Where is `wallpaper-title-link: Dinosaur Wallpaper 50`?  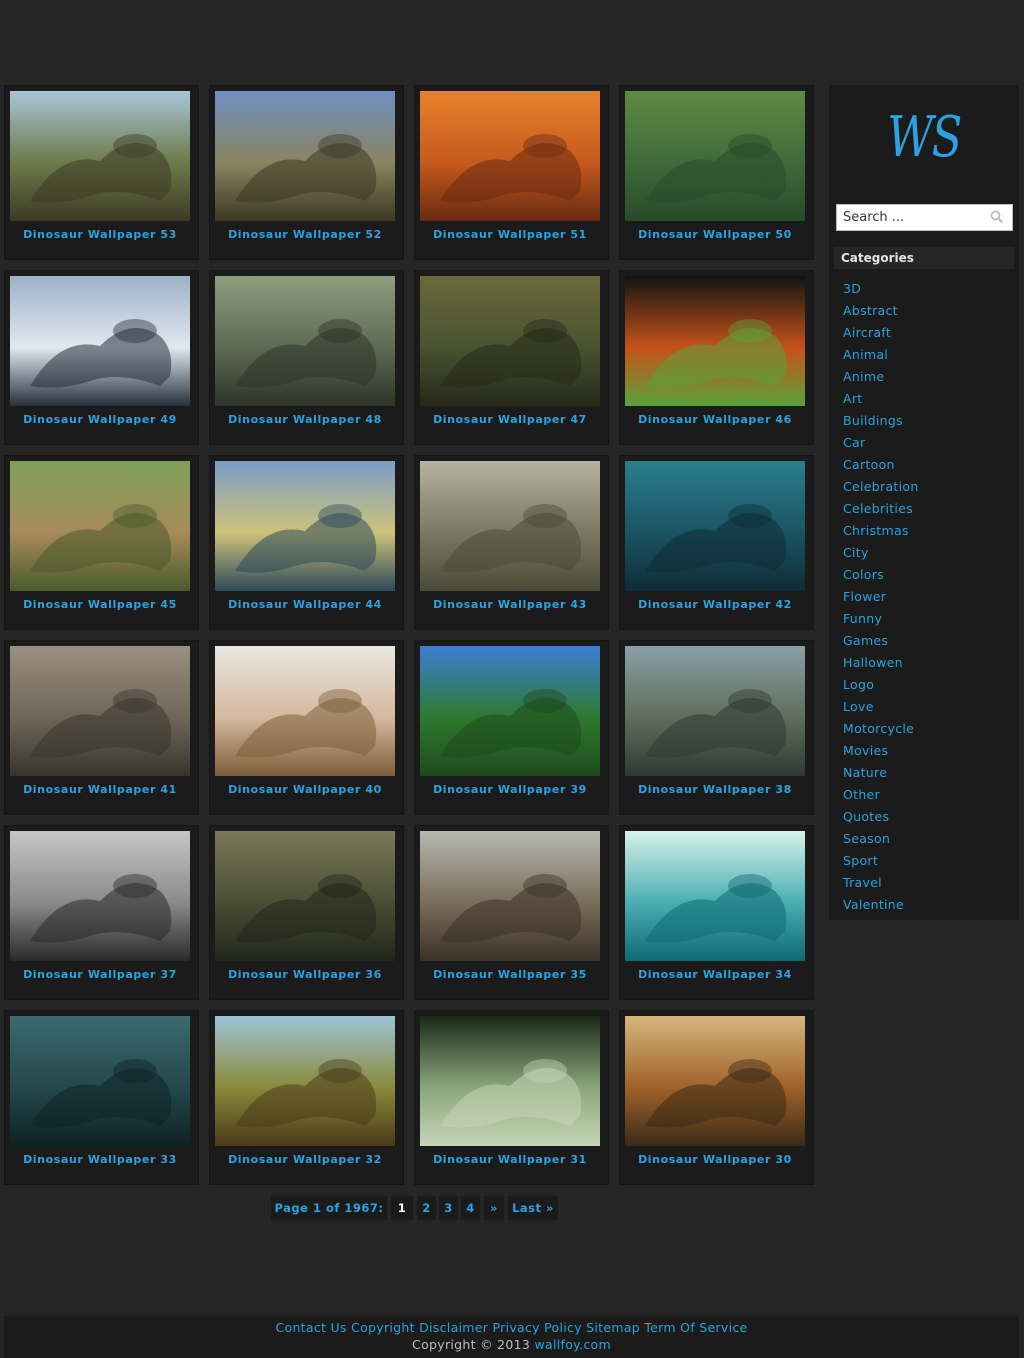
wallpaper-title-link: Dinosaur Wallpaper 50 is located at coordinates (715, 234).